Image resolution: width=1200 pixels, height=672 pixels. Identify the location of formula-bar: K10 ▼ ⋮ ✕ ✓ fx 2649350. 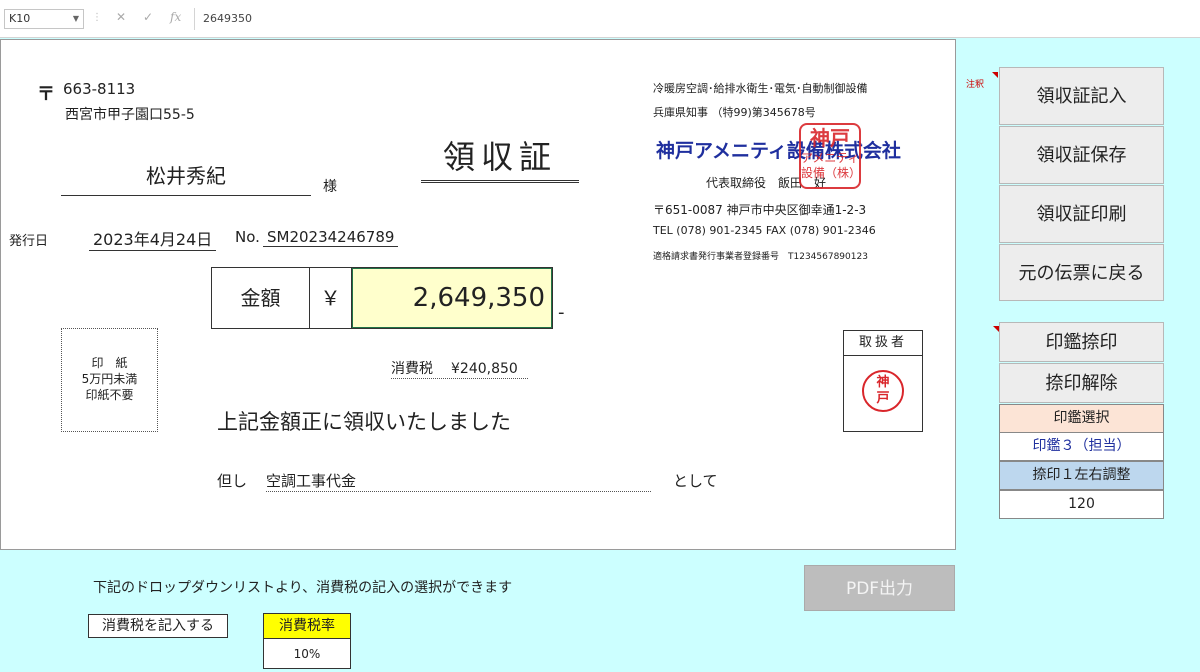
(600, 19).